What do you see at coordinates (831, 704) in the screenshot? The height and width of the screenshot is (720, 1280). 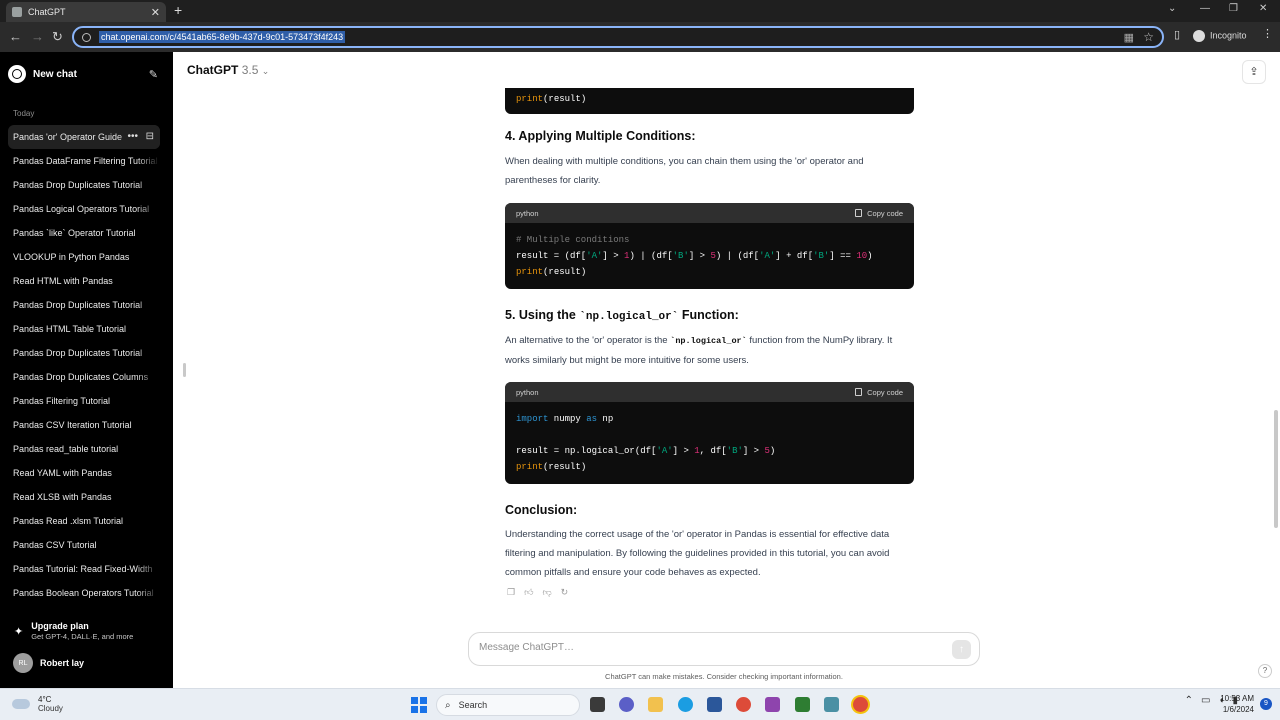 I see `image-viewer-icon` at bounding box center [831, 704].